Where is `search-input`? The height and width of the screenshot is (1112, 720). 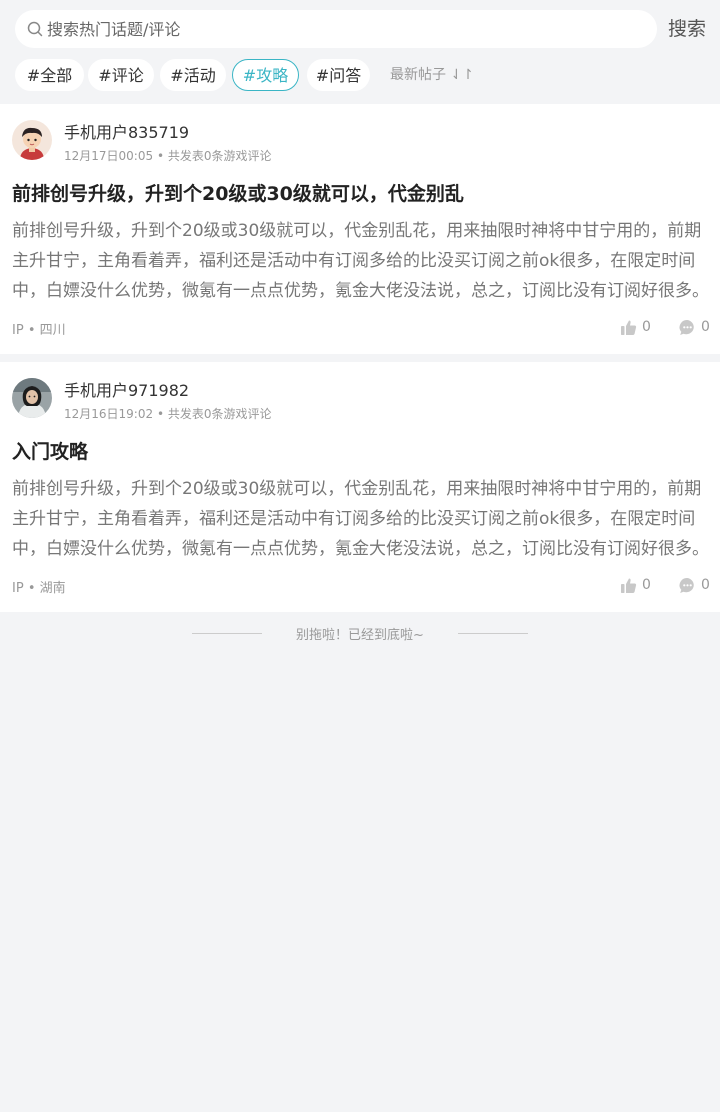 search-input is located at coordinates (347, 29).